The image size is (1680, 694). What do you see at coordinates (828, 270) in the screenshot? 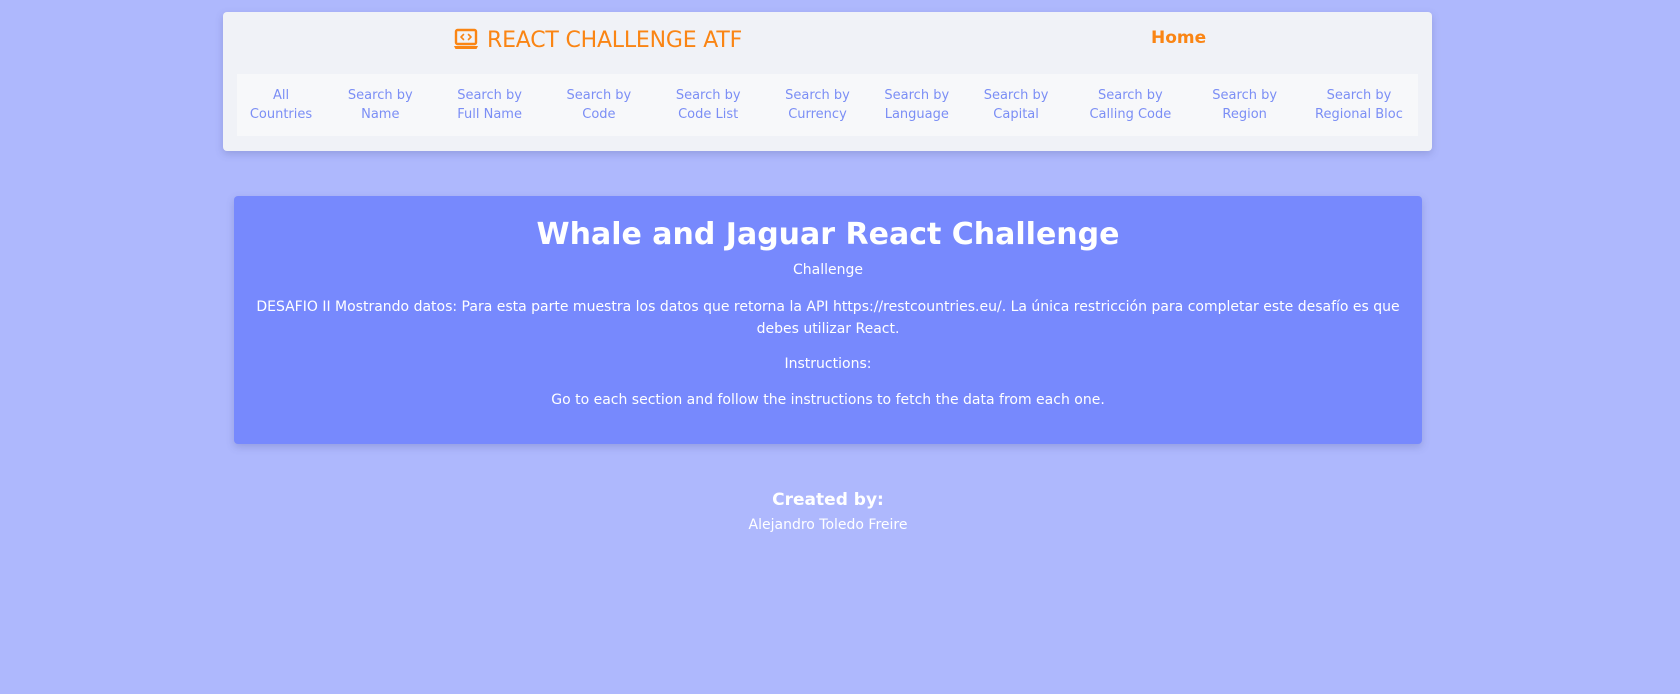
I see `card-subtitle: Challenge` at bounding box center [828, 270].